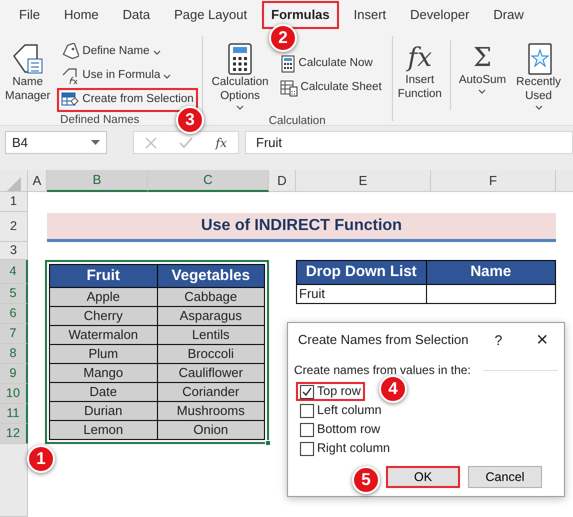 The height and width of the screenshot is (517, 573). Describe the element at coordinates (127, 76) in the screenshot. I see `ribbon-button: Use in Formula` at that location.